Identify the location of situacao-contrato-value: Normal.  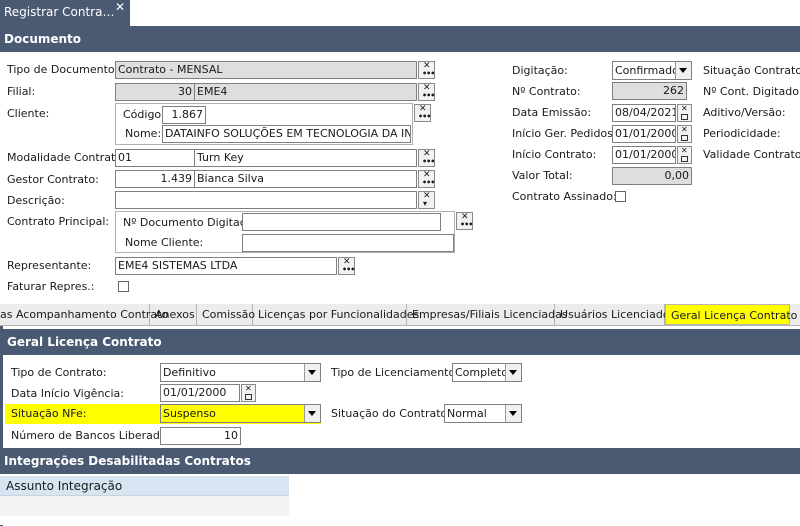
(467, 413).